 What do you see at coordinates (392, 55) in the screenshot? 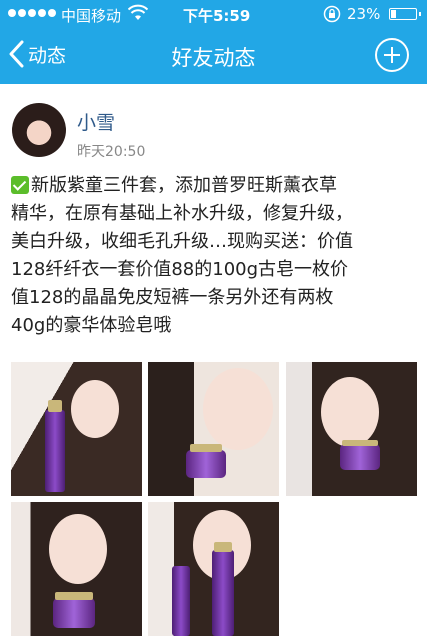
I see `plus-circle-icon` at bounding box center [392, 55].